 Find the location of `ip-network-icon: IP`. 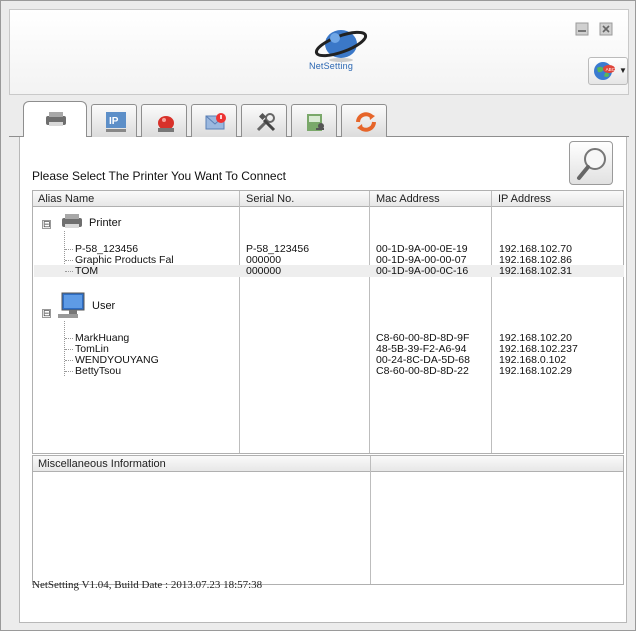

ip-network-icon: IP is located at coordinates (116, 122).